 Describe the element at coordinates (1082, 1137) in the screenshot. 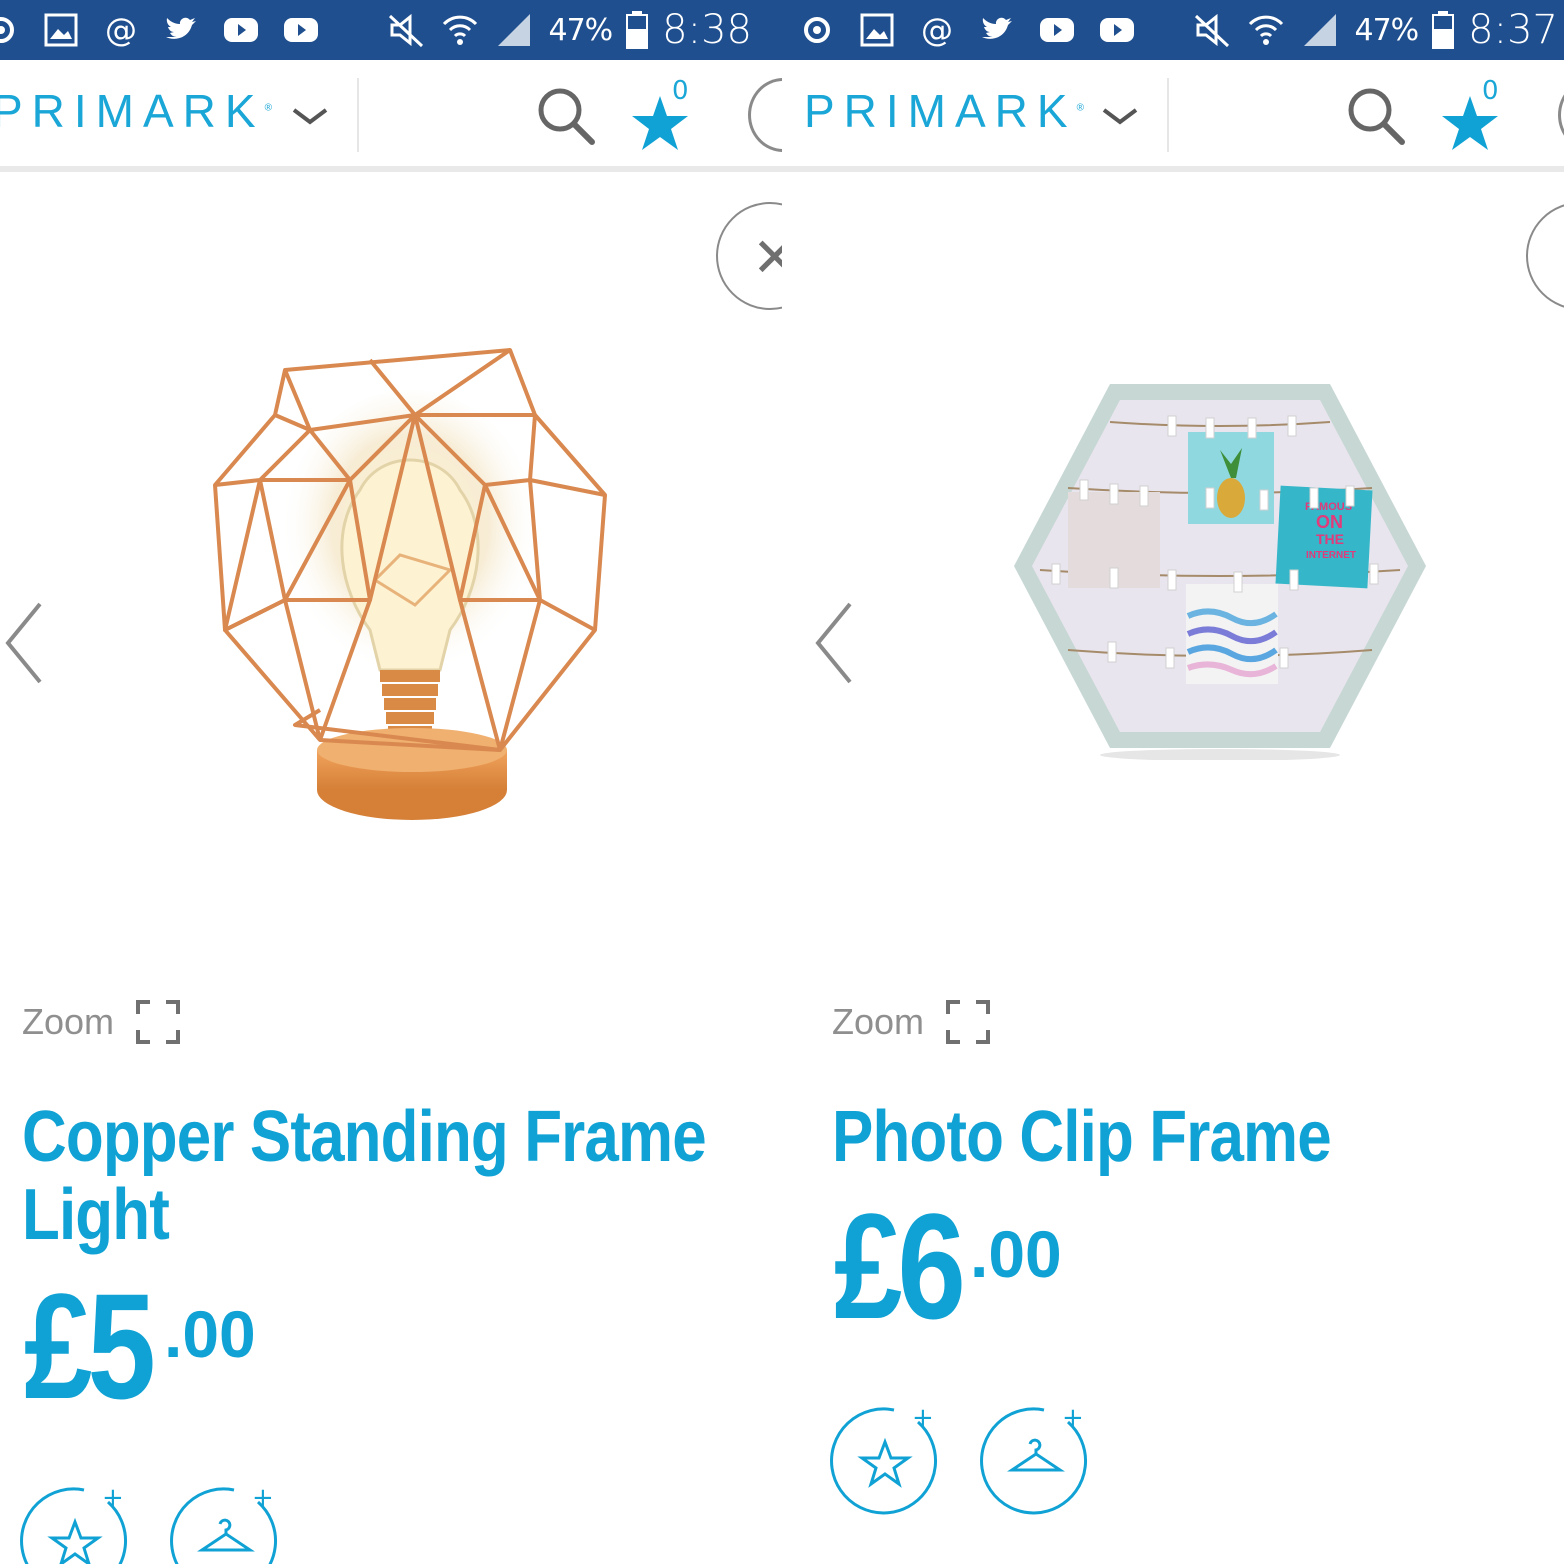

I see `product-title: Photo Clip Frame` at that location.